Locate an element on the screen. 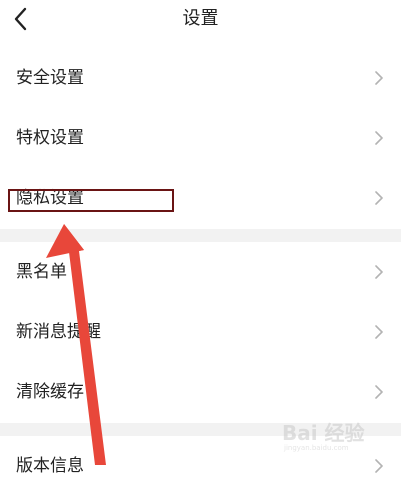  list-item-new-message-alert: 新消息提醒 is located at coordinates (200, 332).